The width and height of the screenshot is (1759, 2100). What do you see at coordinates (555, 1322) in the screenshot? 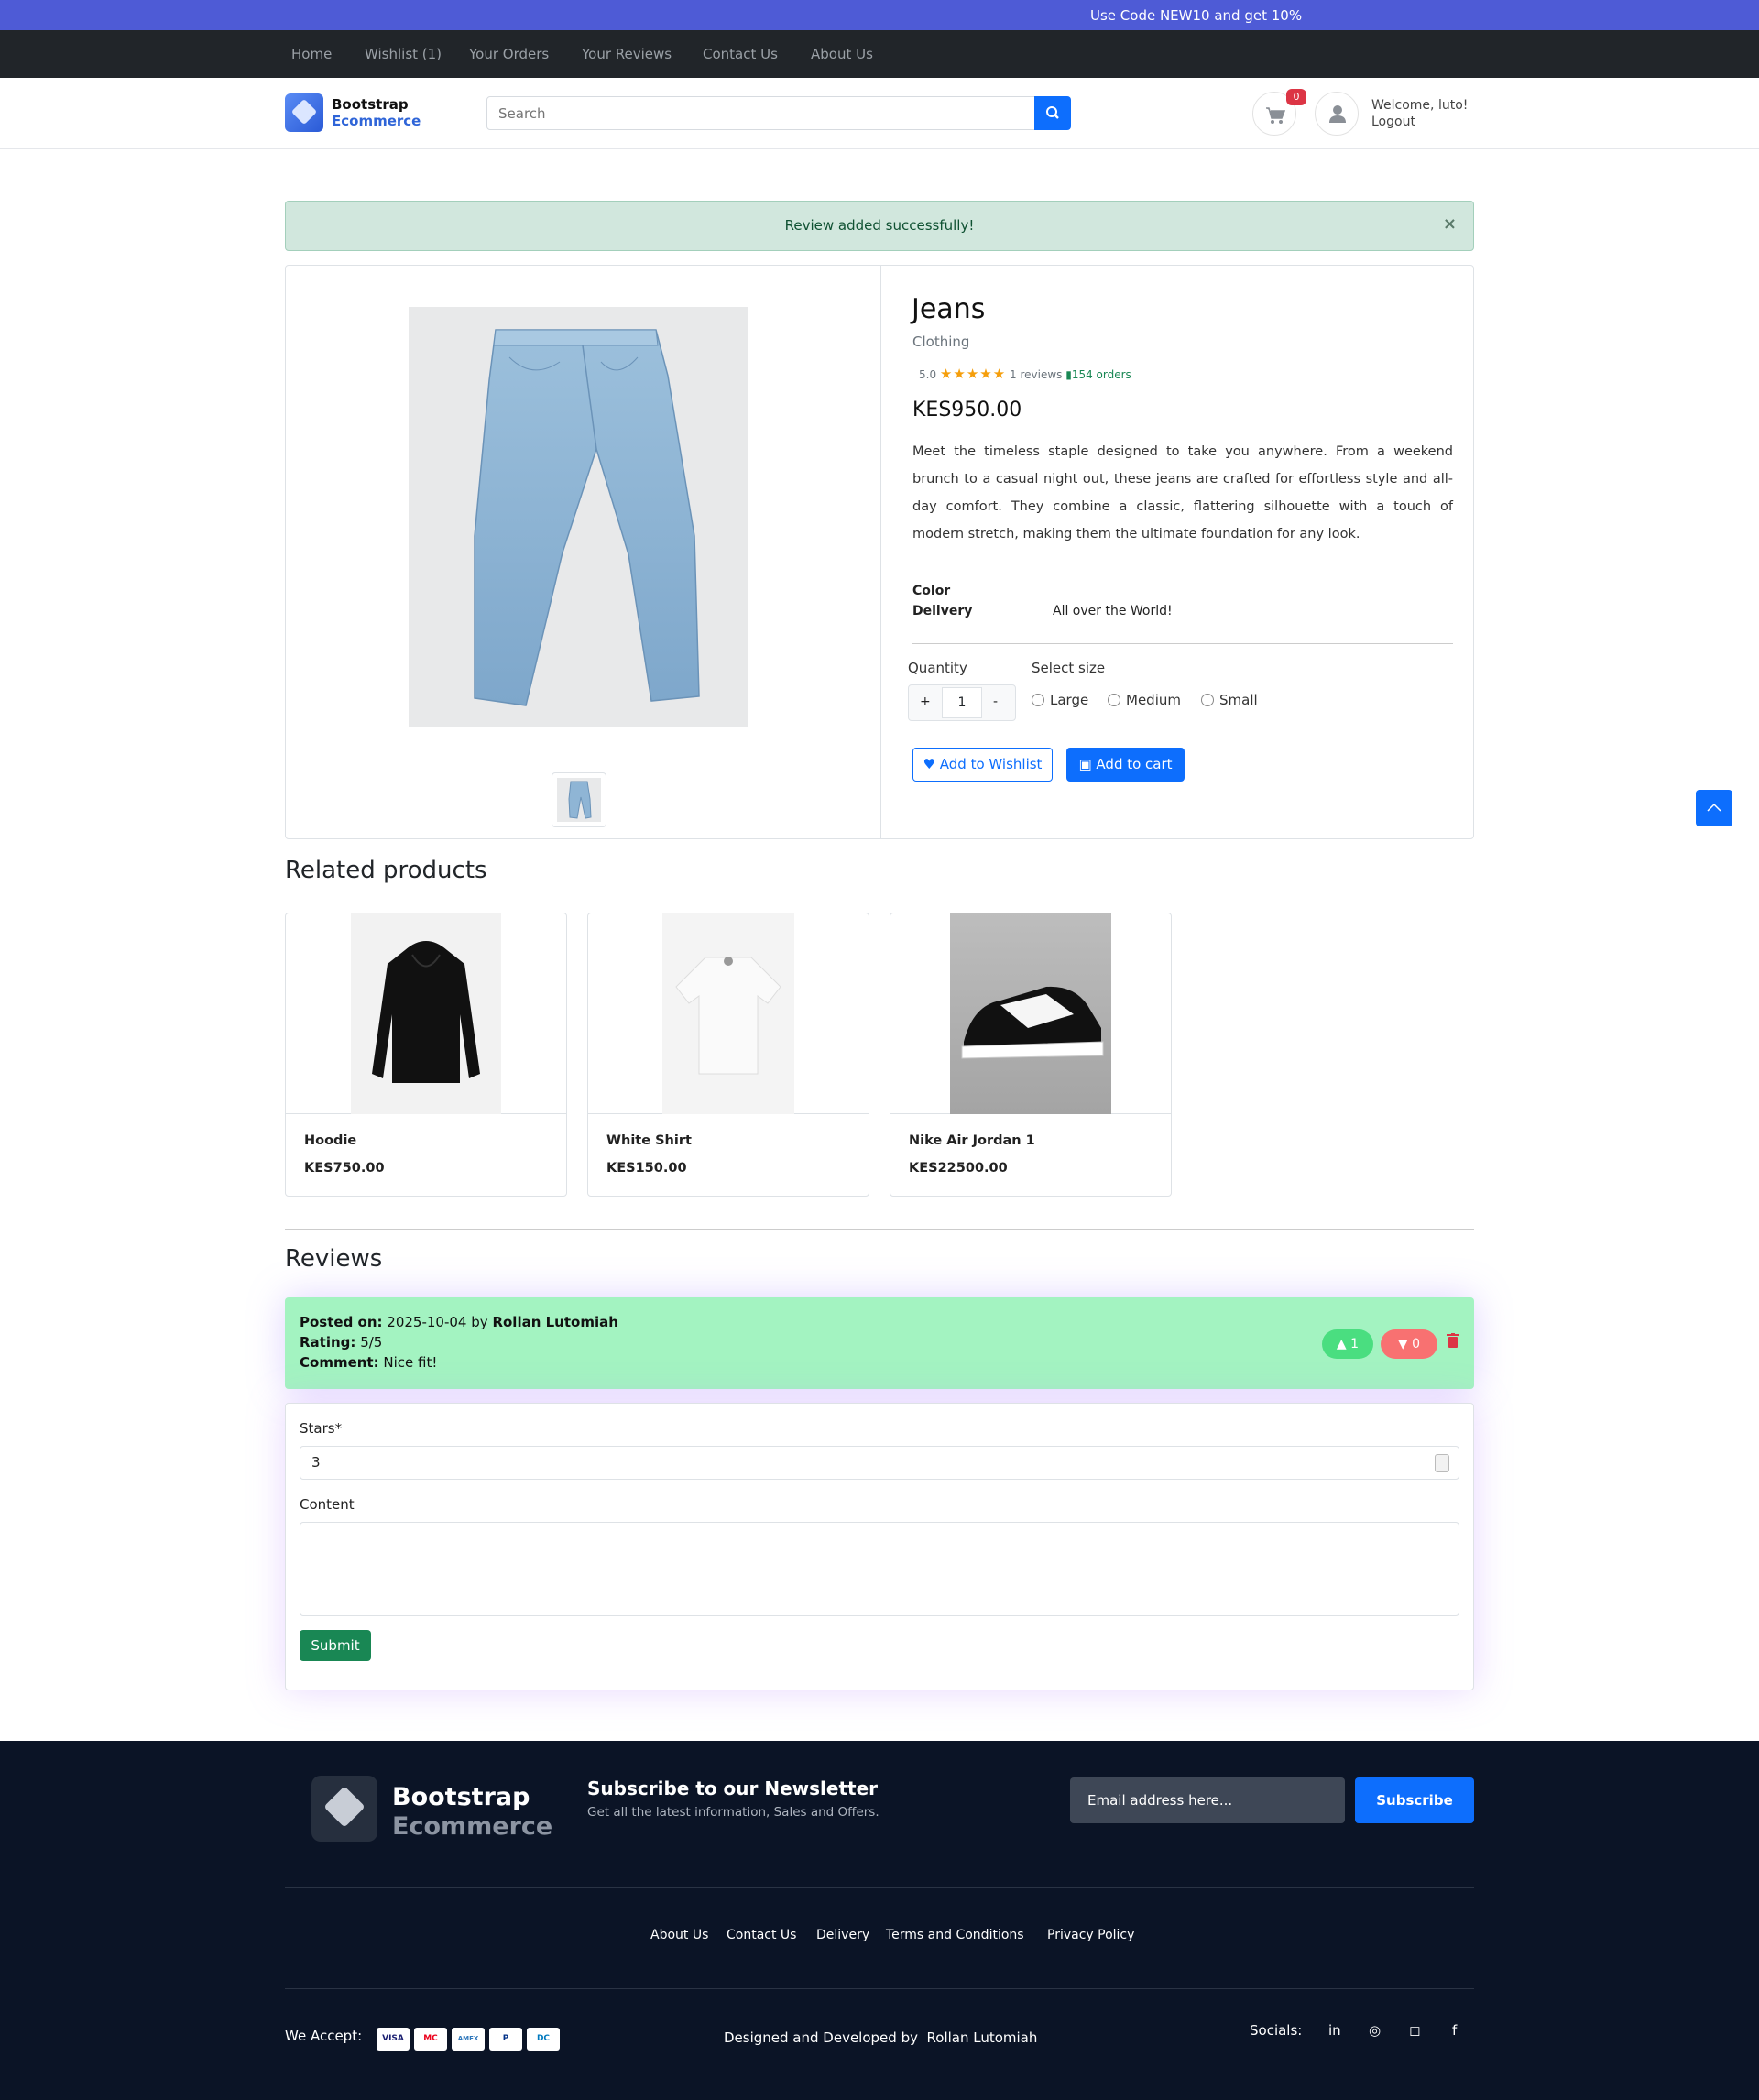
I see `review-author: Rollan Lutomiah` at bounding box center [555, 1322].